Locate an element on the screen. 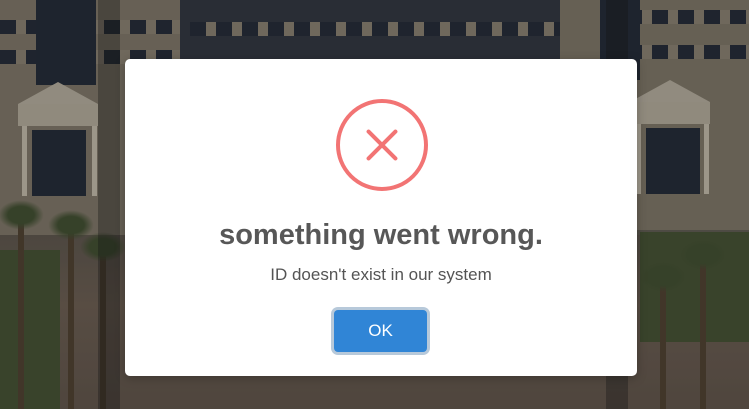  error-x-icon is located at coordinates (382, 145).